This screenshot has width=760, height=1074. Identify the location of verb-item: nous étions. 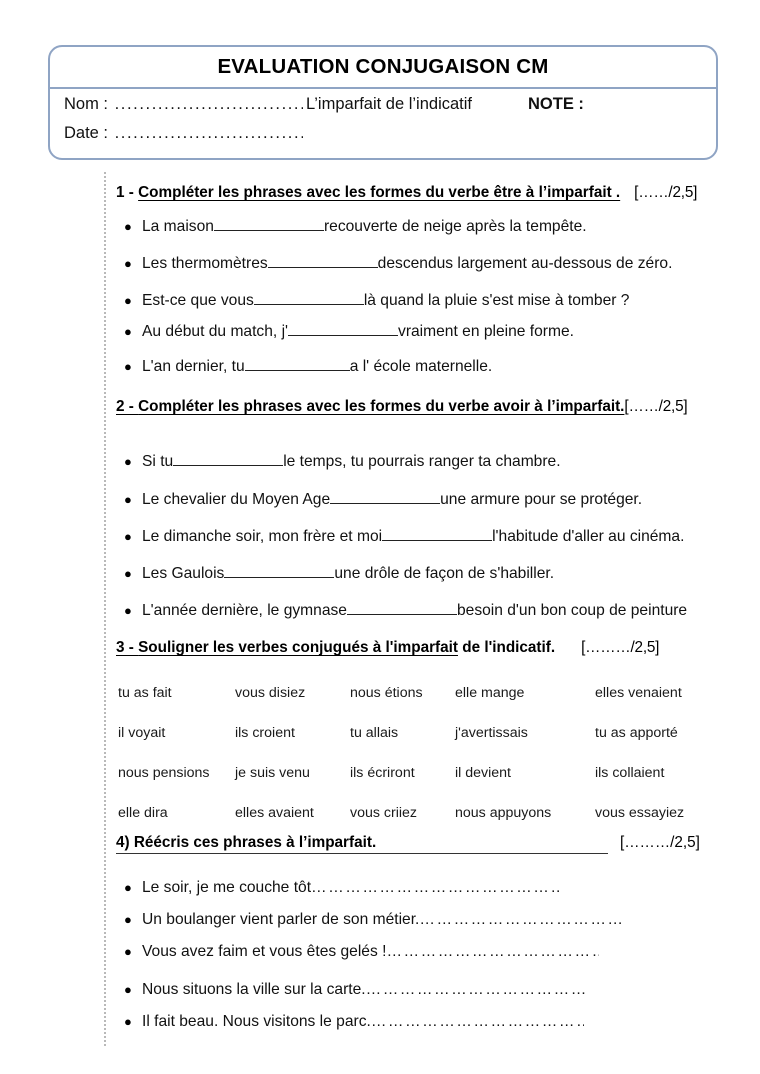
(402, 693).